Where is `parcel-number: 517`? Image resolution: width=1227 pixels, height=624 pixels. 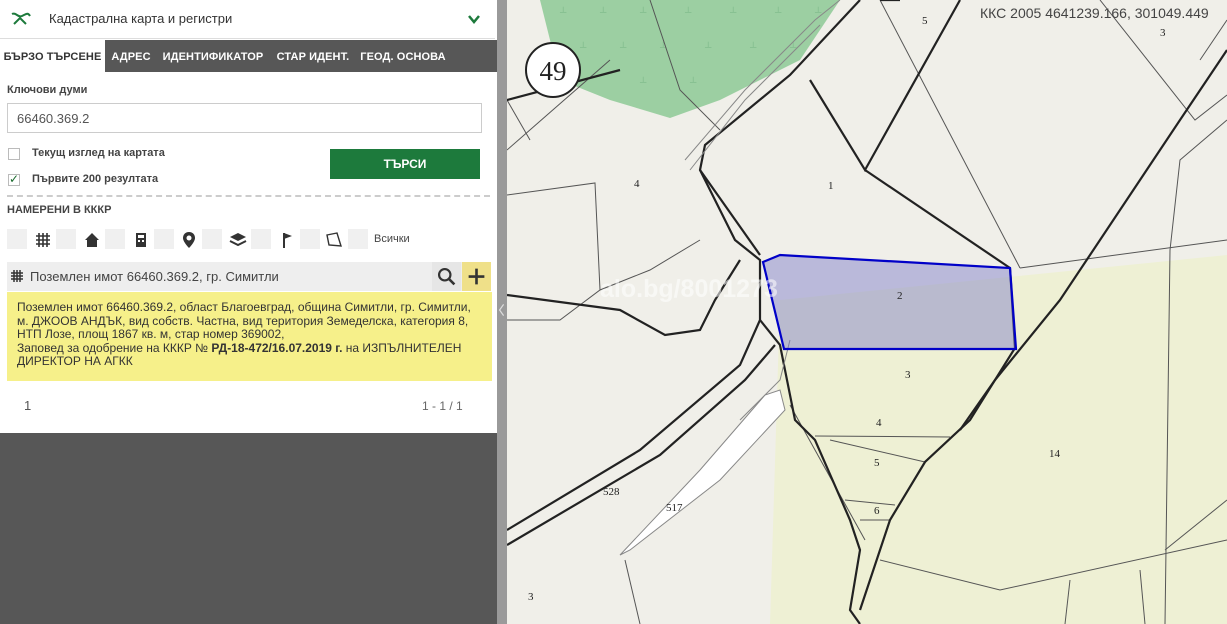
parcel-number: 517 is located at coordinates (674, 508).